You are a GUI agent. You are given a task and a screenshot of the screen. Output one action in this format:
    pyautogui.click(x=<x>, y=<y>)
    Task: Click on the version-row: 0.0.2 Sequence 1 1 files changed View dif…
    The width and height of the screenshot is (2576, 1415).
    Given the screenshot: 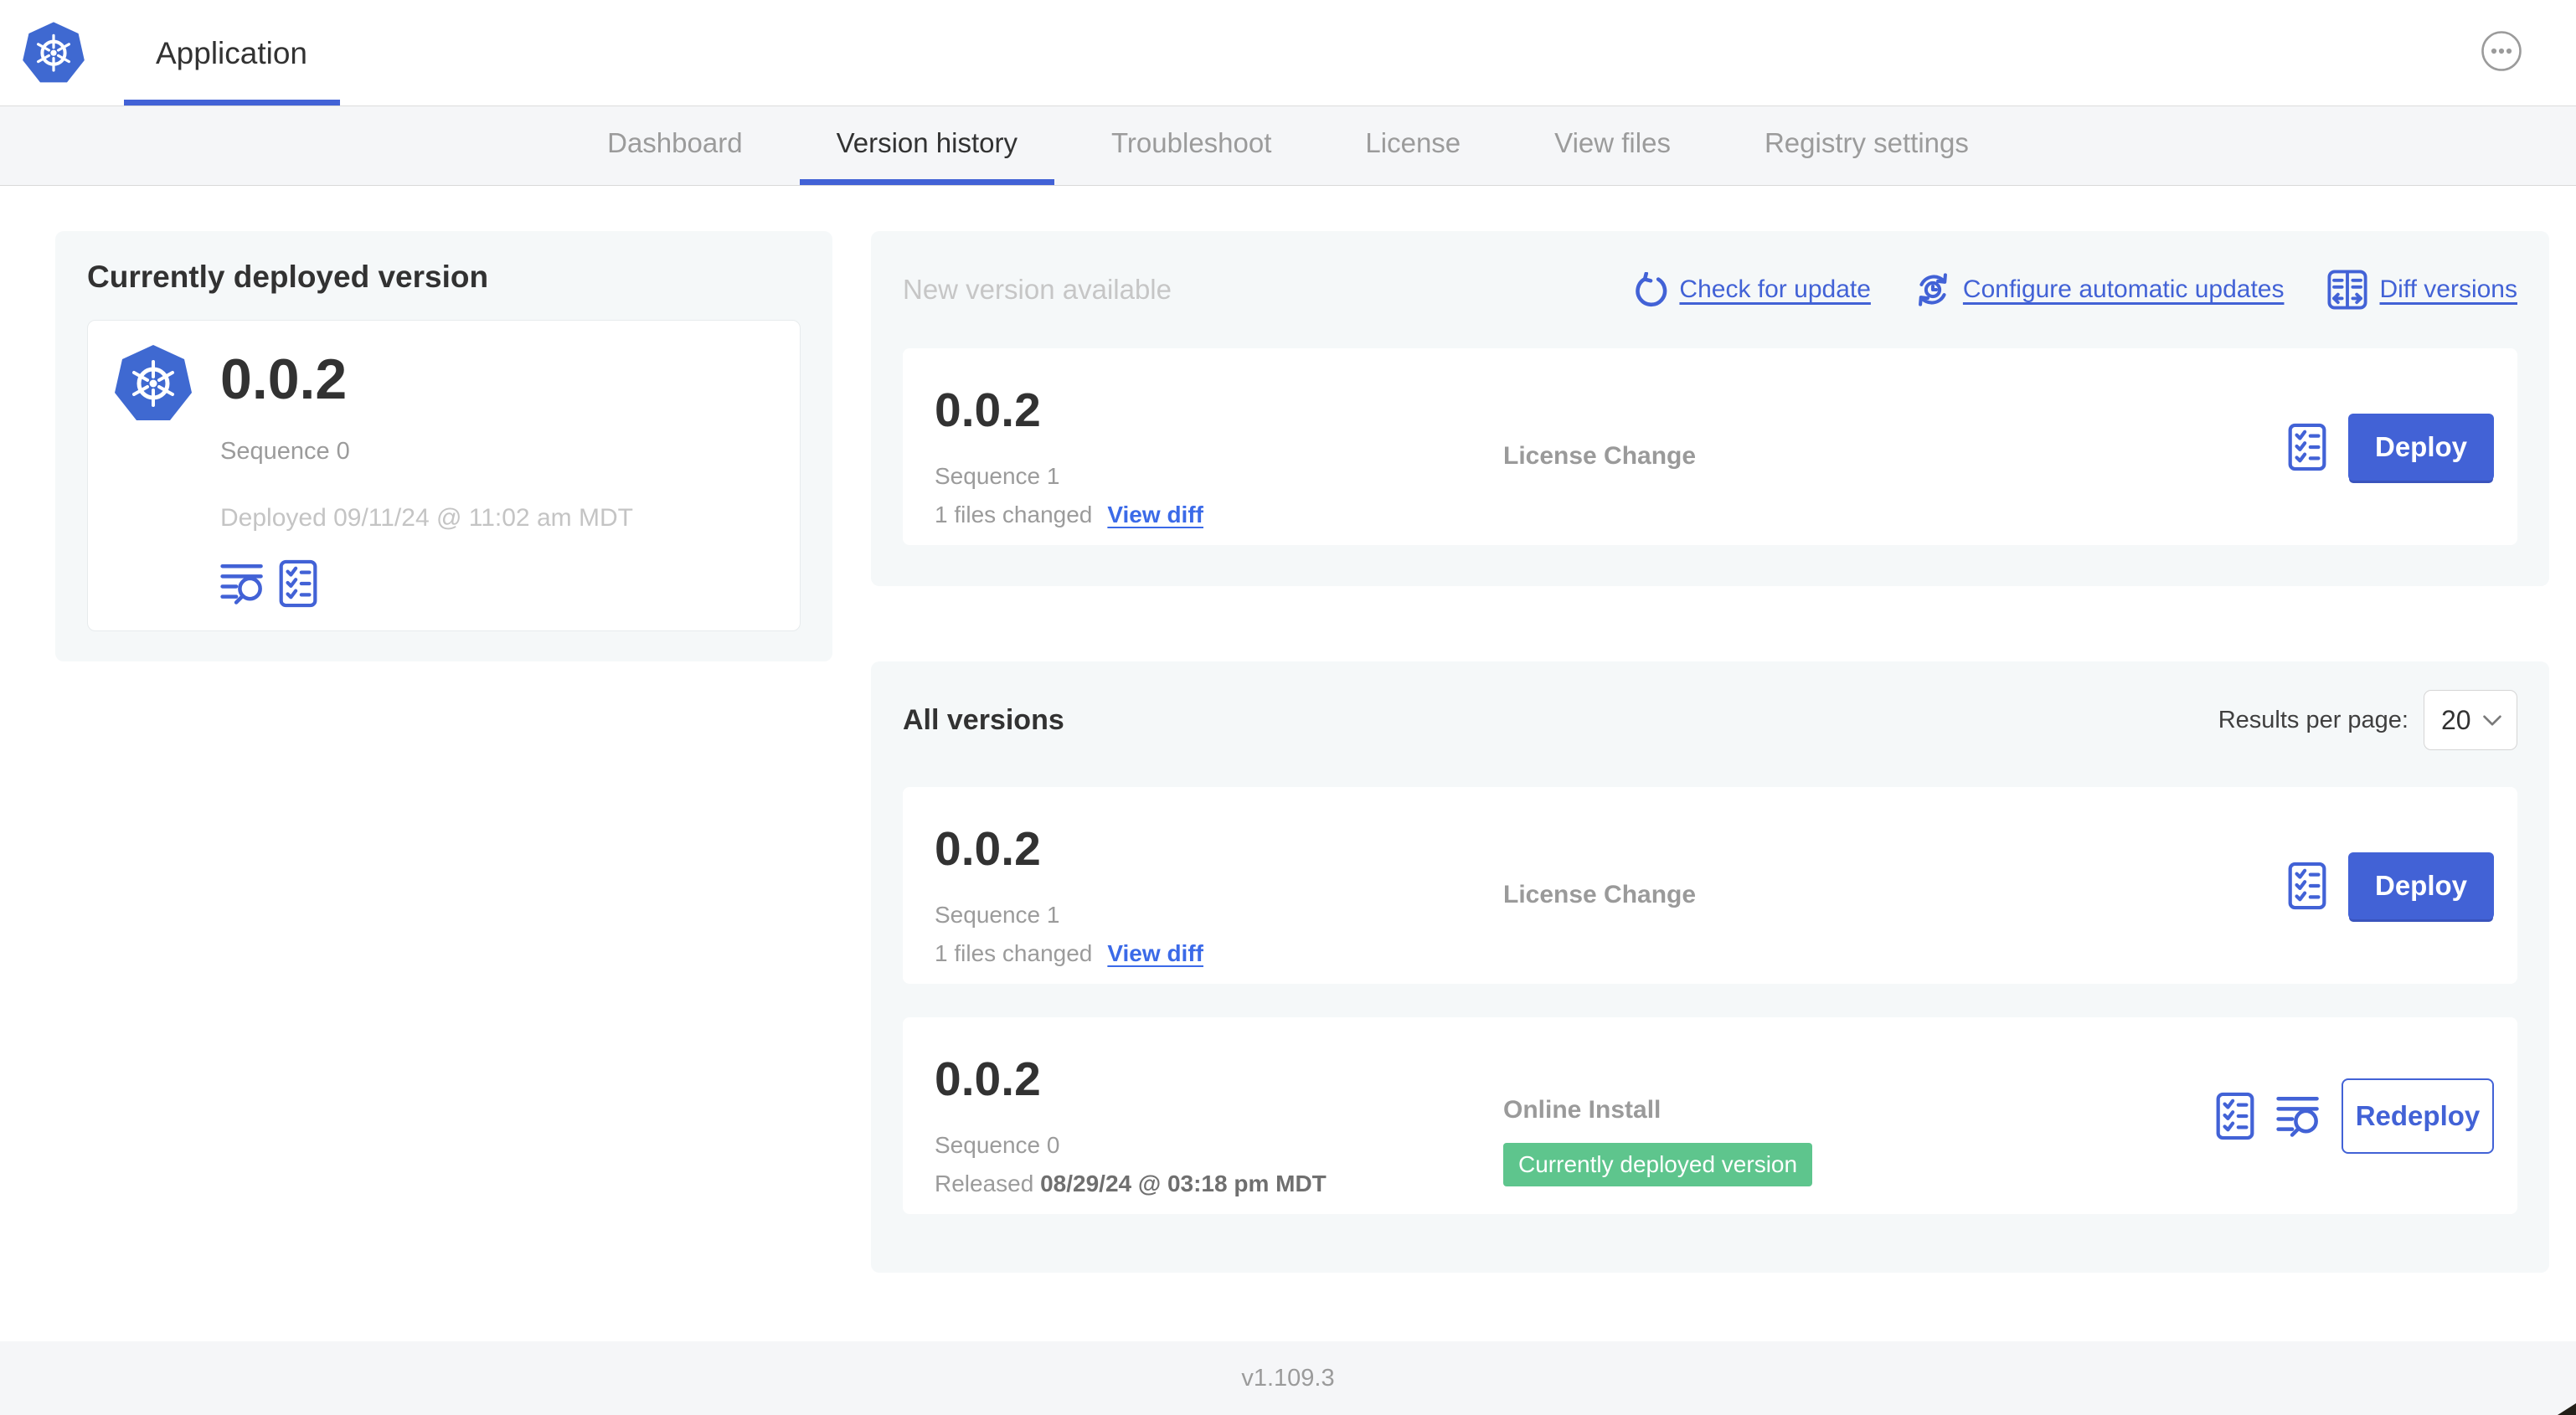 What is the action you would take?
    pyautogui.click(x=1710, y=885)
    